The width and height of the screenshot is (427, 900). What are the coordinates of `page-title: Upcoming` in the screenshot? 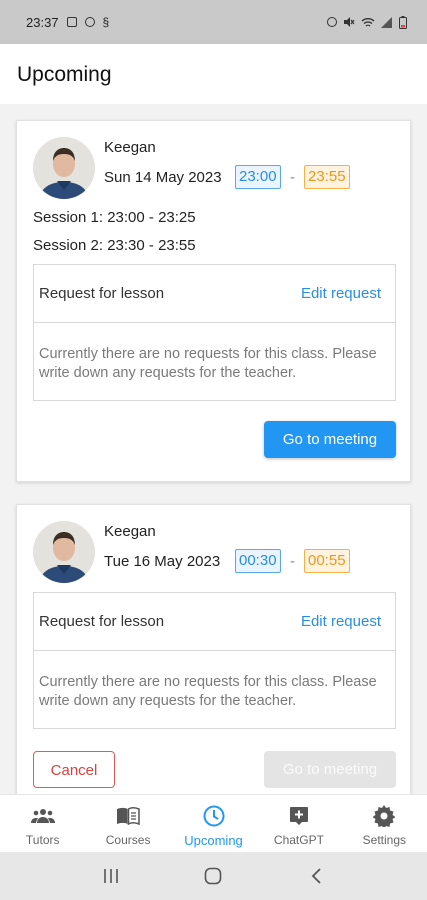 It's located at (64, 74).